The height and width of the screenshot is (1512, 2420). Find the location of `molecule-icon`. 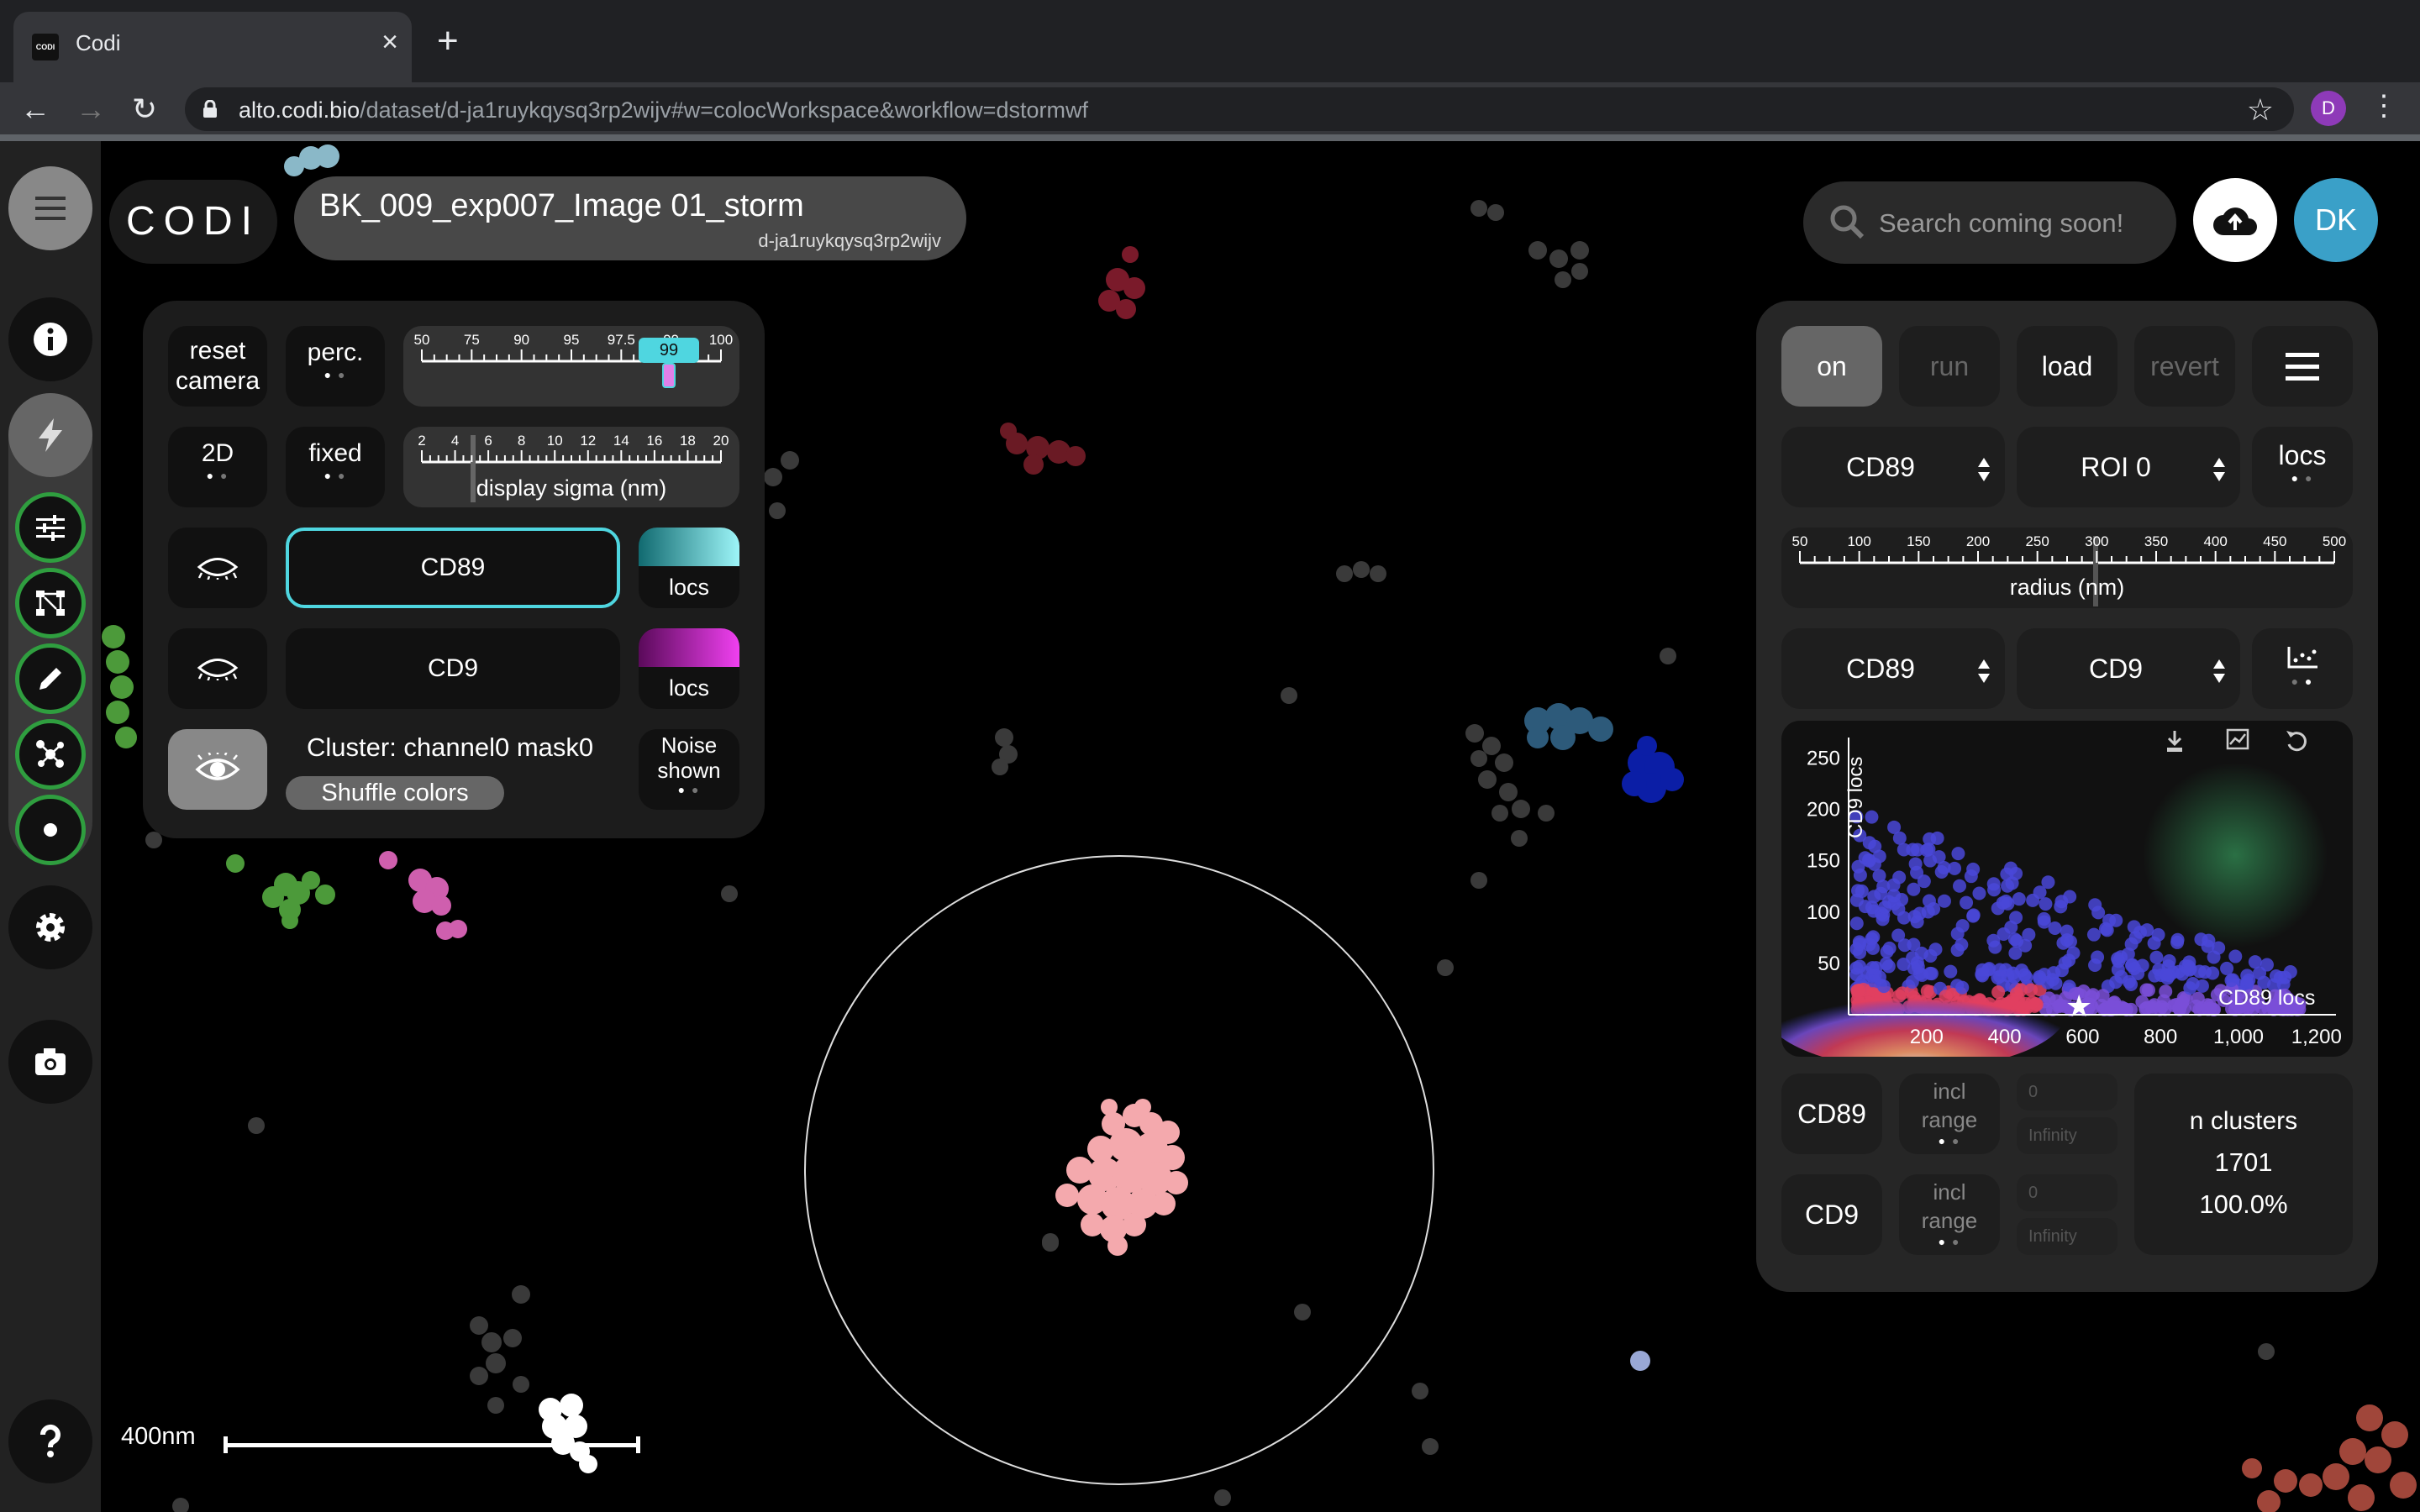

molecule-icon is located at coordinates (51, 754).